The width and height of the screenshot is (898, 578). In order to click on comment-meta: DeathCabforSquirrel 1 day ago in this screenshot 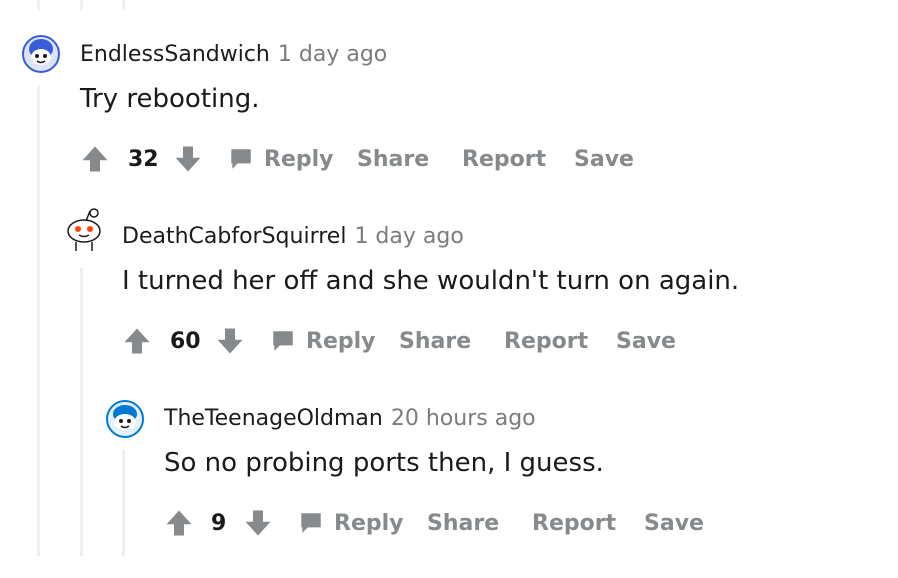, I will do `click(293, 236)`.